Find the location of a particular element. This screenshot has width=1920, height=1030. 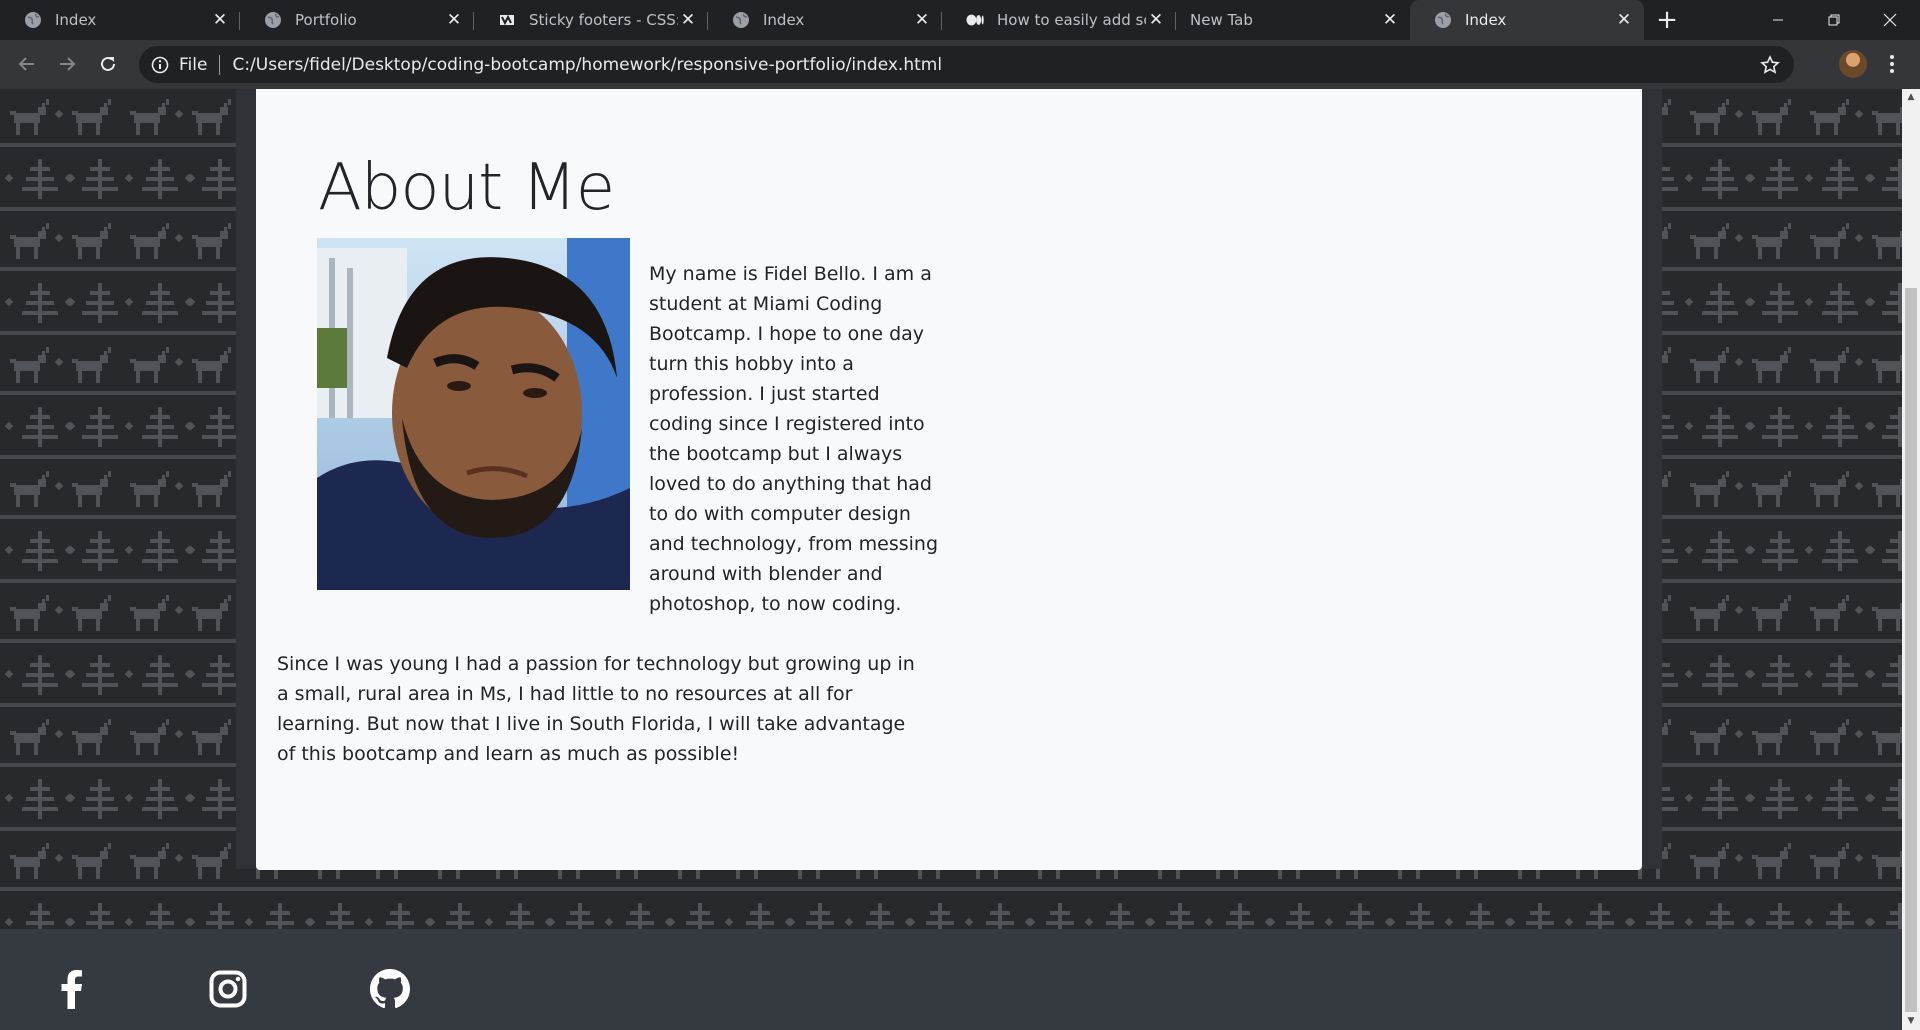

tab-new-tab: New Tab ✕ is located at coordinates (1293, 20).